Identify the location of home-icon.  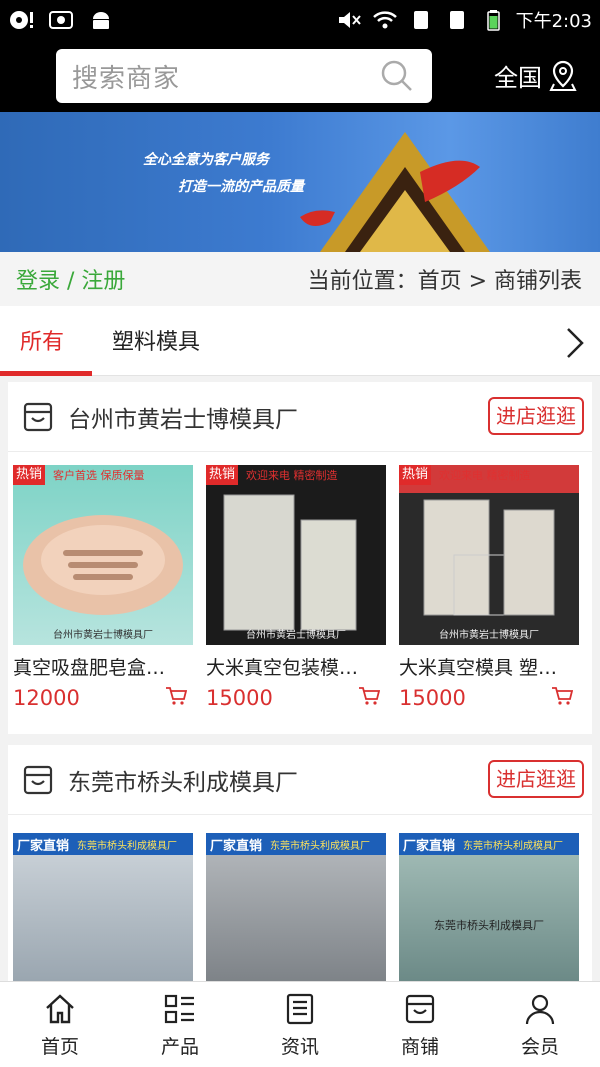
(60, 1009).